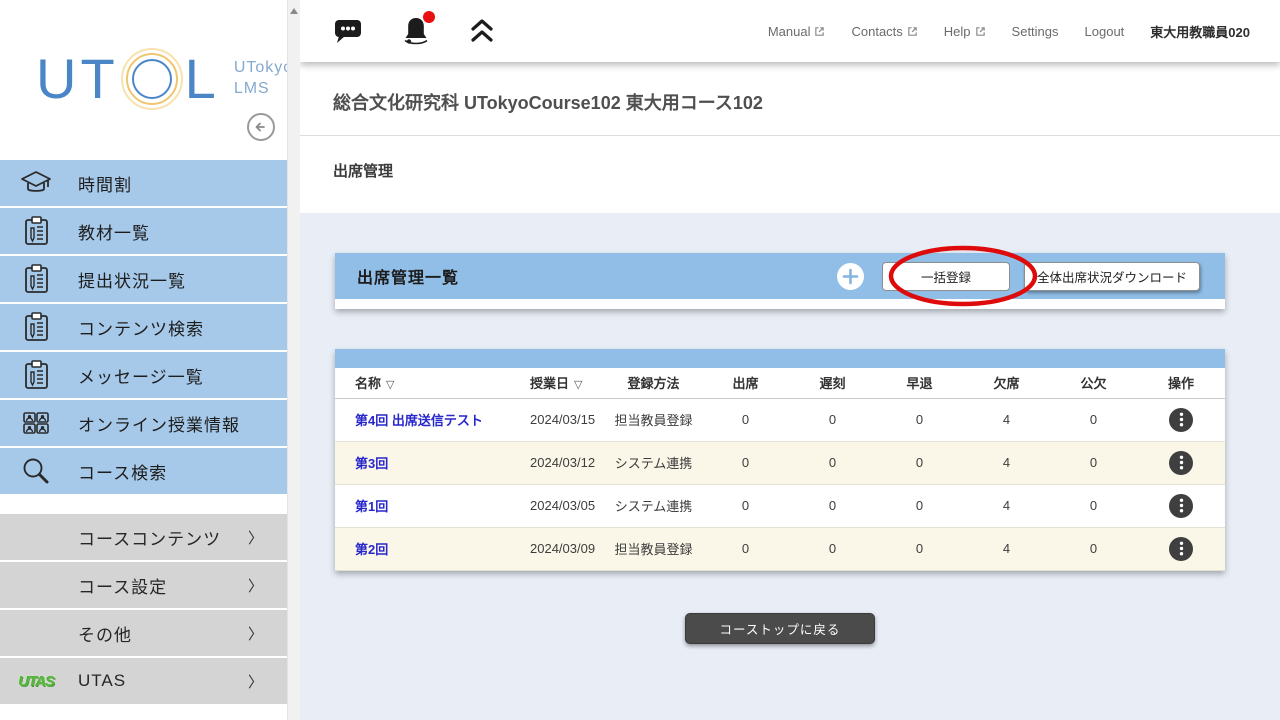  I want to click on sidebar-item-online-class-info: オンライン授業情報, so click(143, 424).